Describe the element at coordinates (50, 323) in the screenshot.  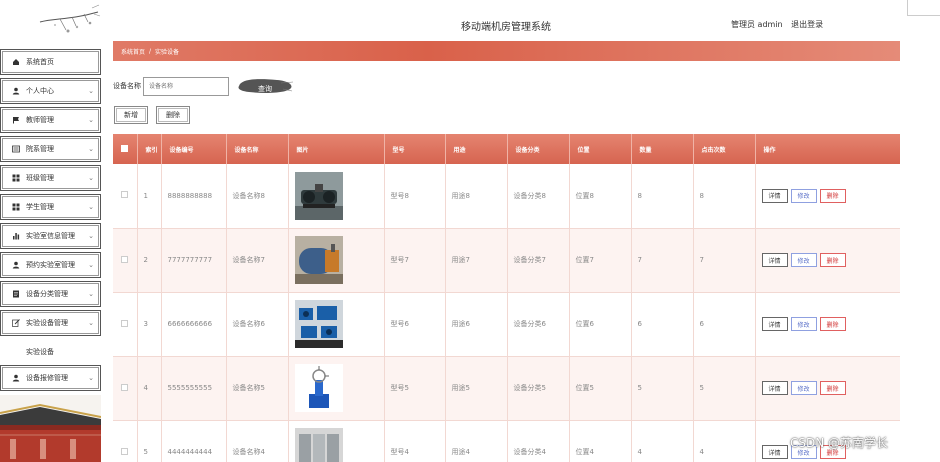
I see `sidebar-item-9: 实验设备管理 ⌄` at that location.